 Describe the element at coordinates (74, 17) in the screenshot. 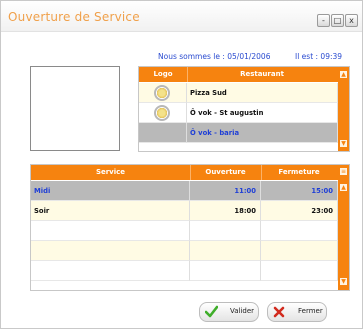

I see `window-title: Ouverture de Service` at that location.